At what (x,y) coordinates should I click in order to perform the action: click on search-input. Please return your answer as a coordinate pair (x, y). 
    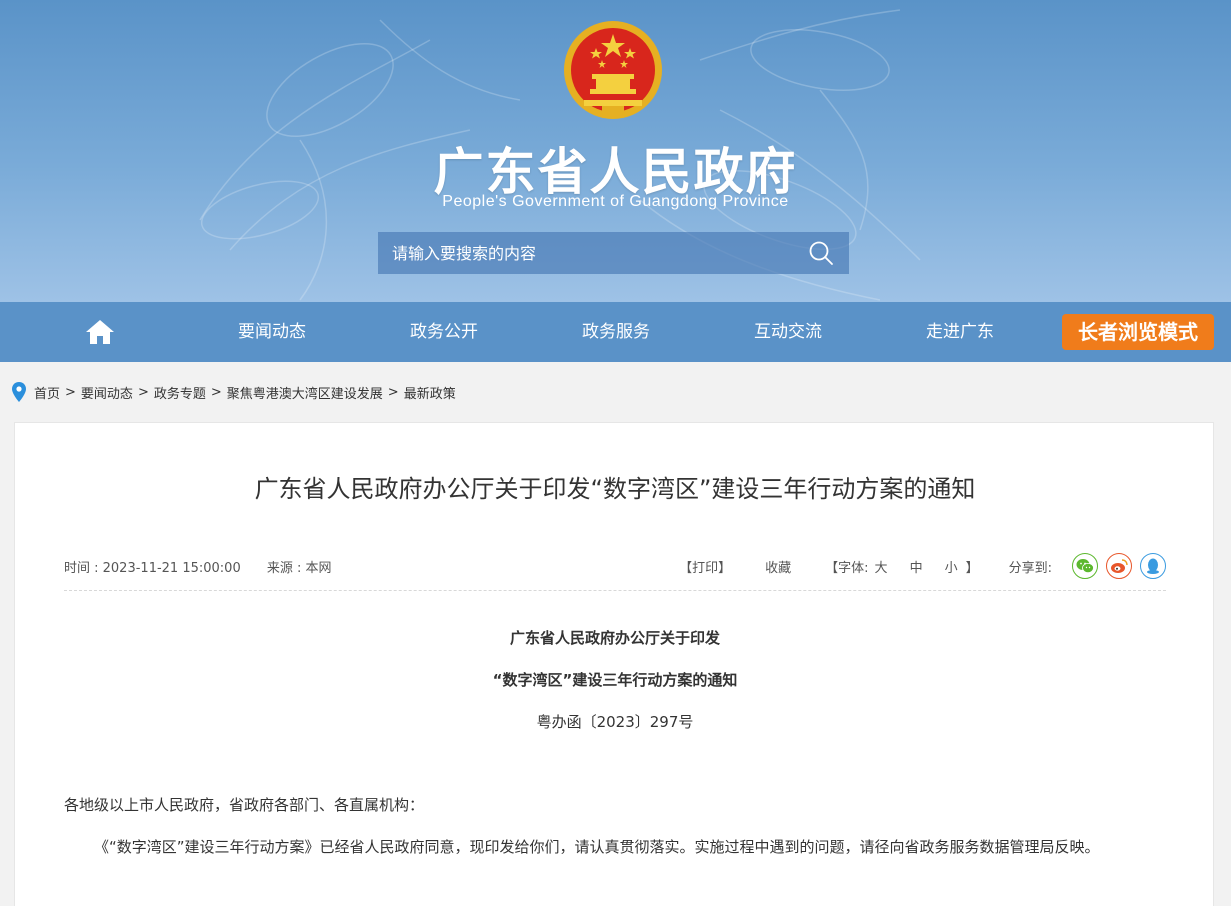
    Looking at the image, I should click on (585, 253).